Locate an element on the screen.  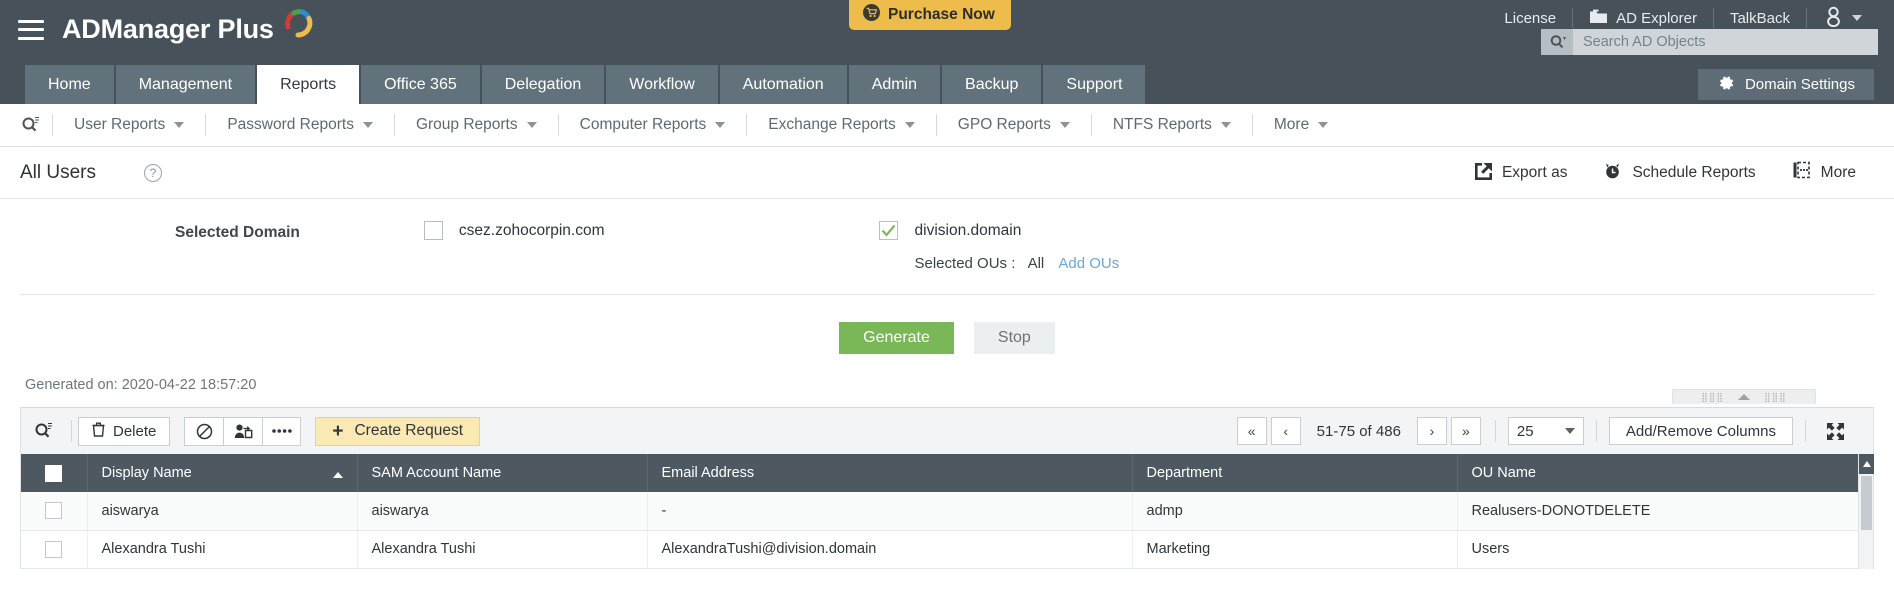
first-page-button: « is located at coordinates (1251, 431).